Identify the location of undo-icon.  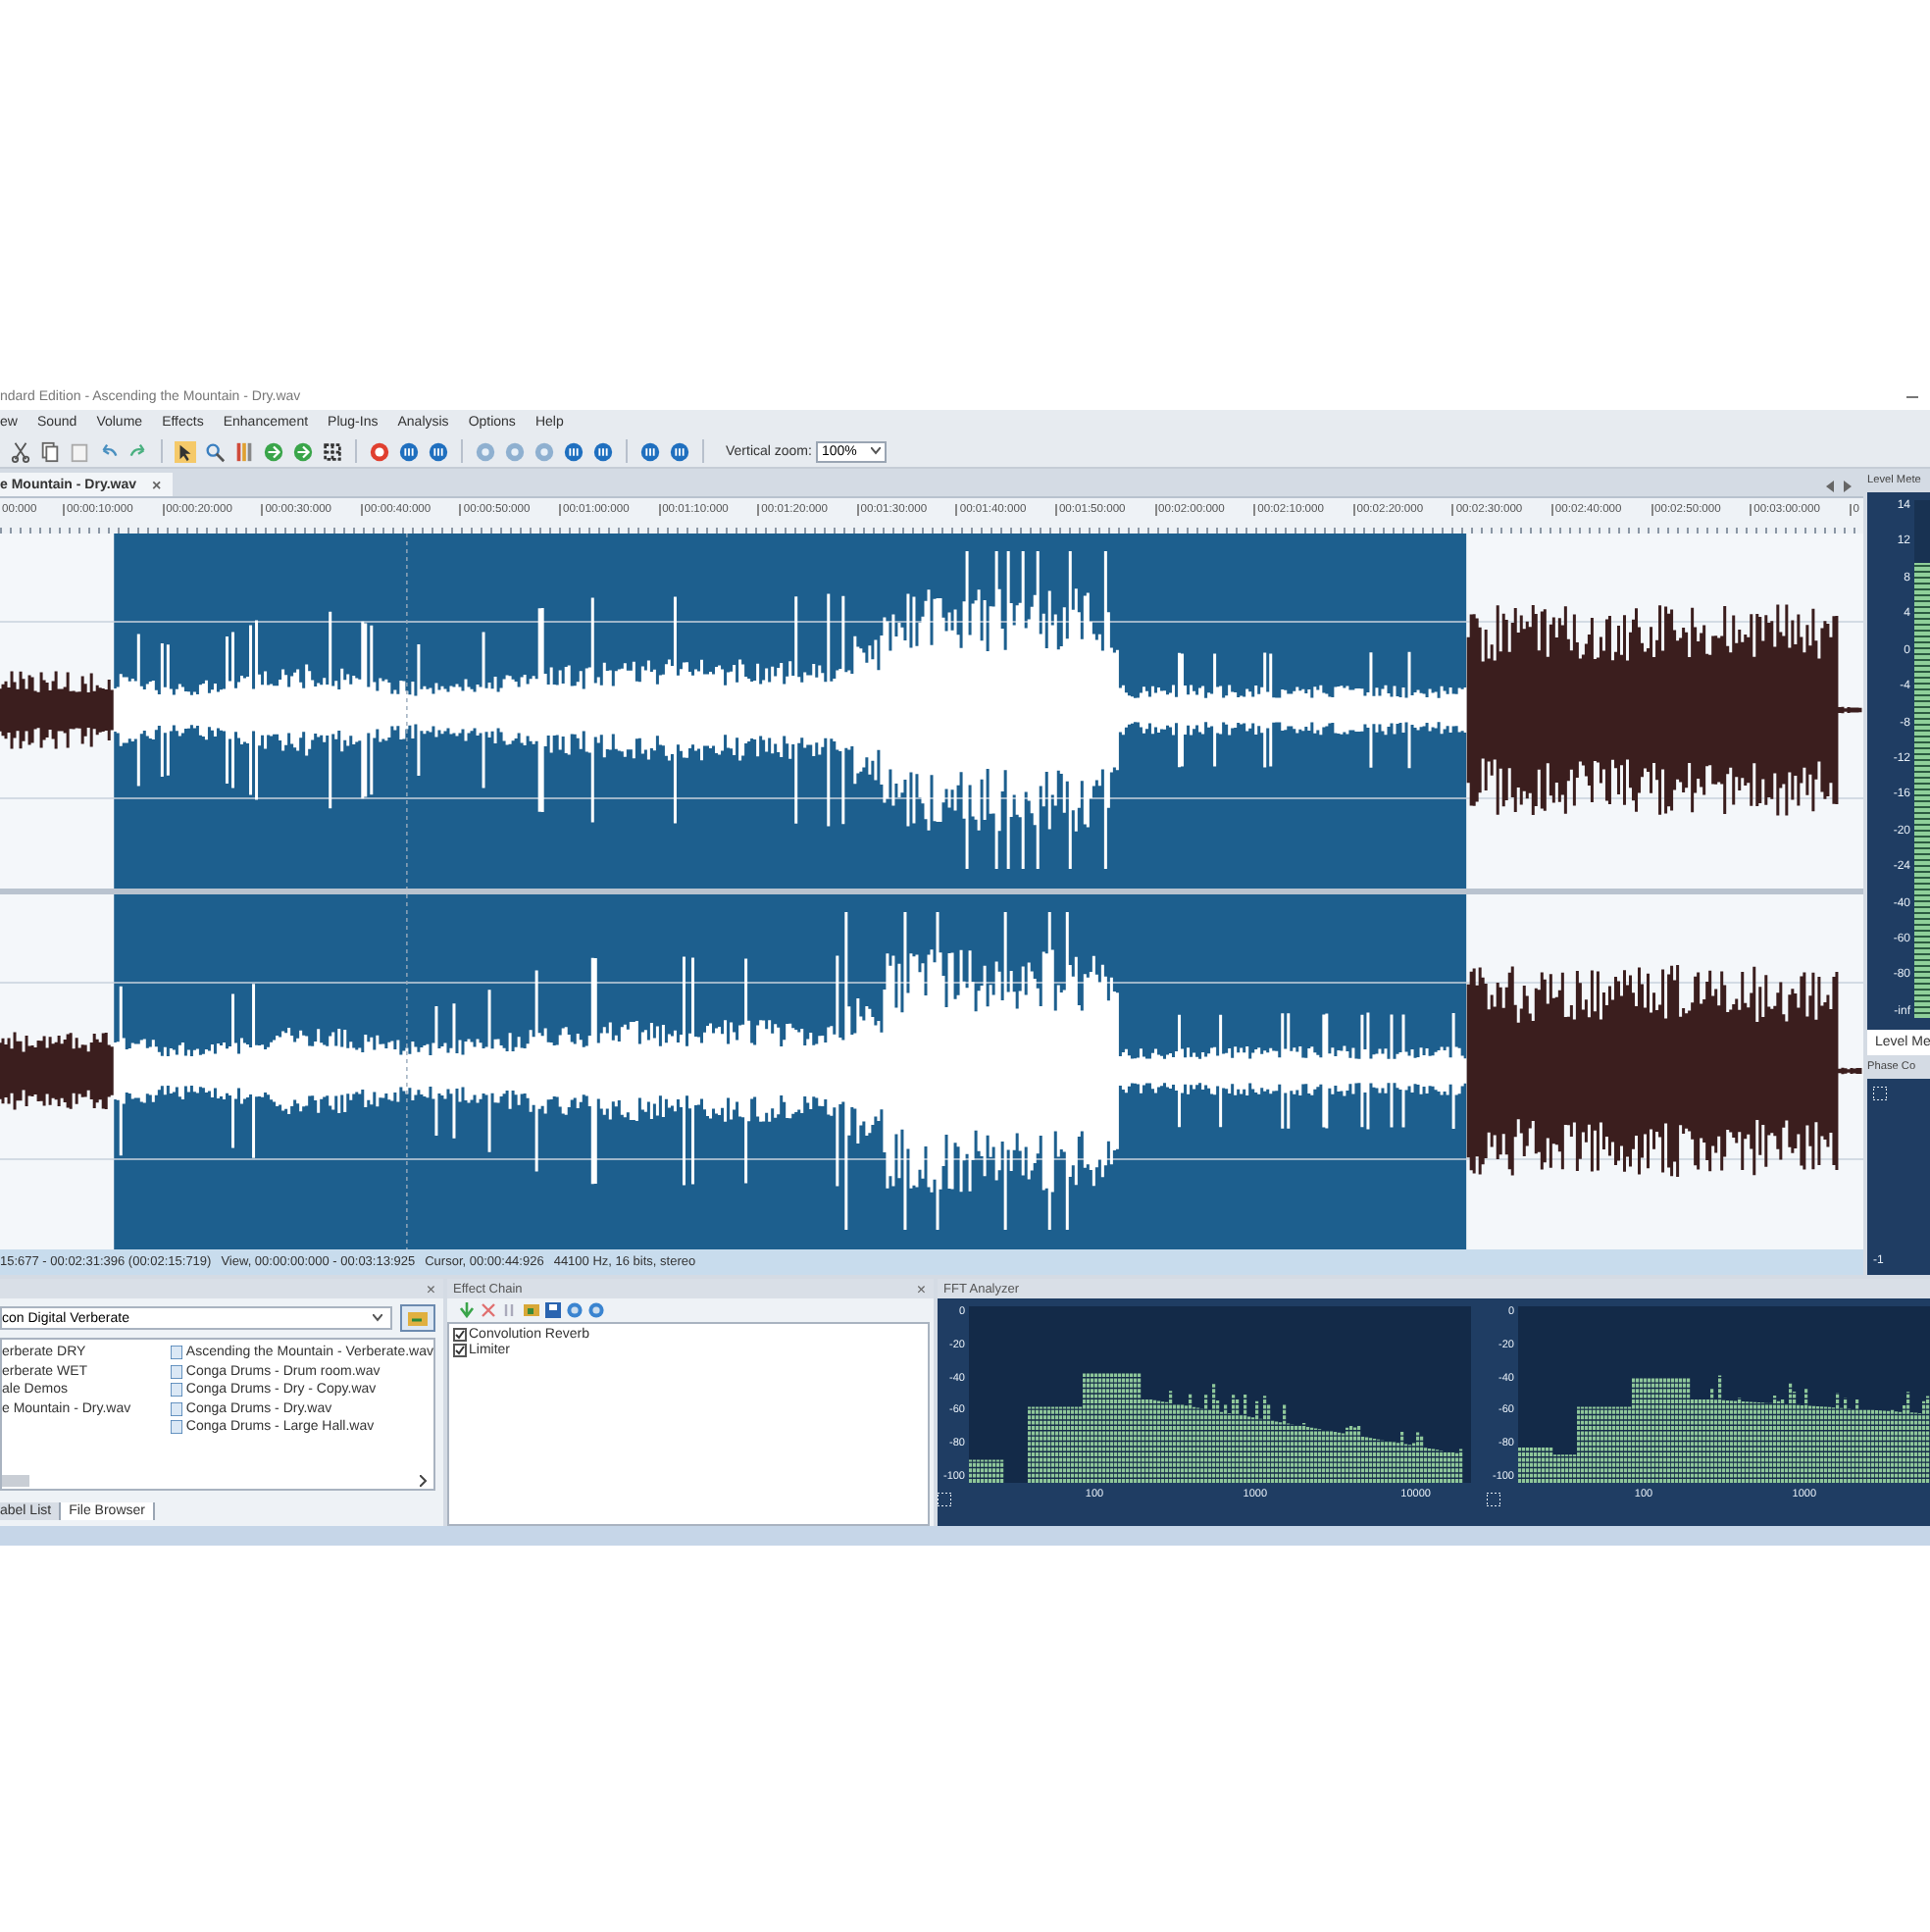
(109, 451).